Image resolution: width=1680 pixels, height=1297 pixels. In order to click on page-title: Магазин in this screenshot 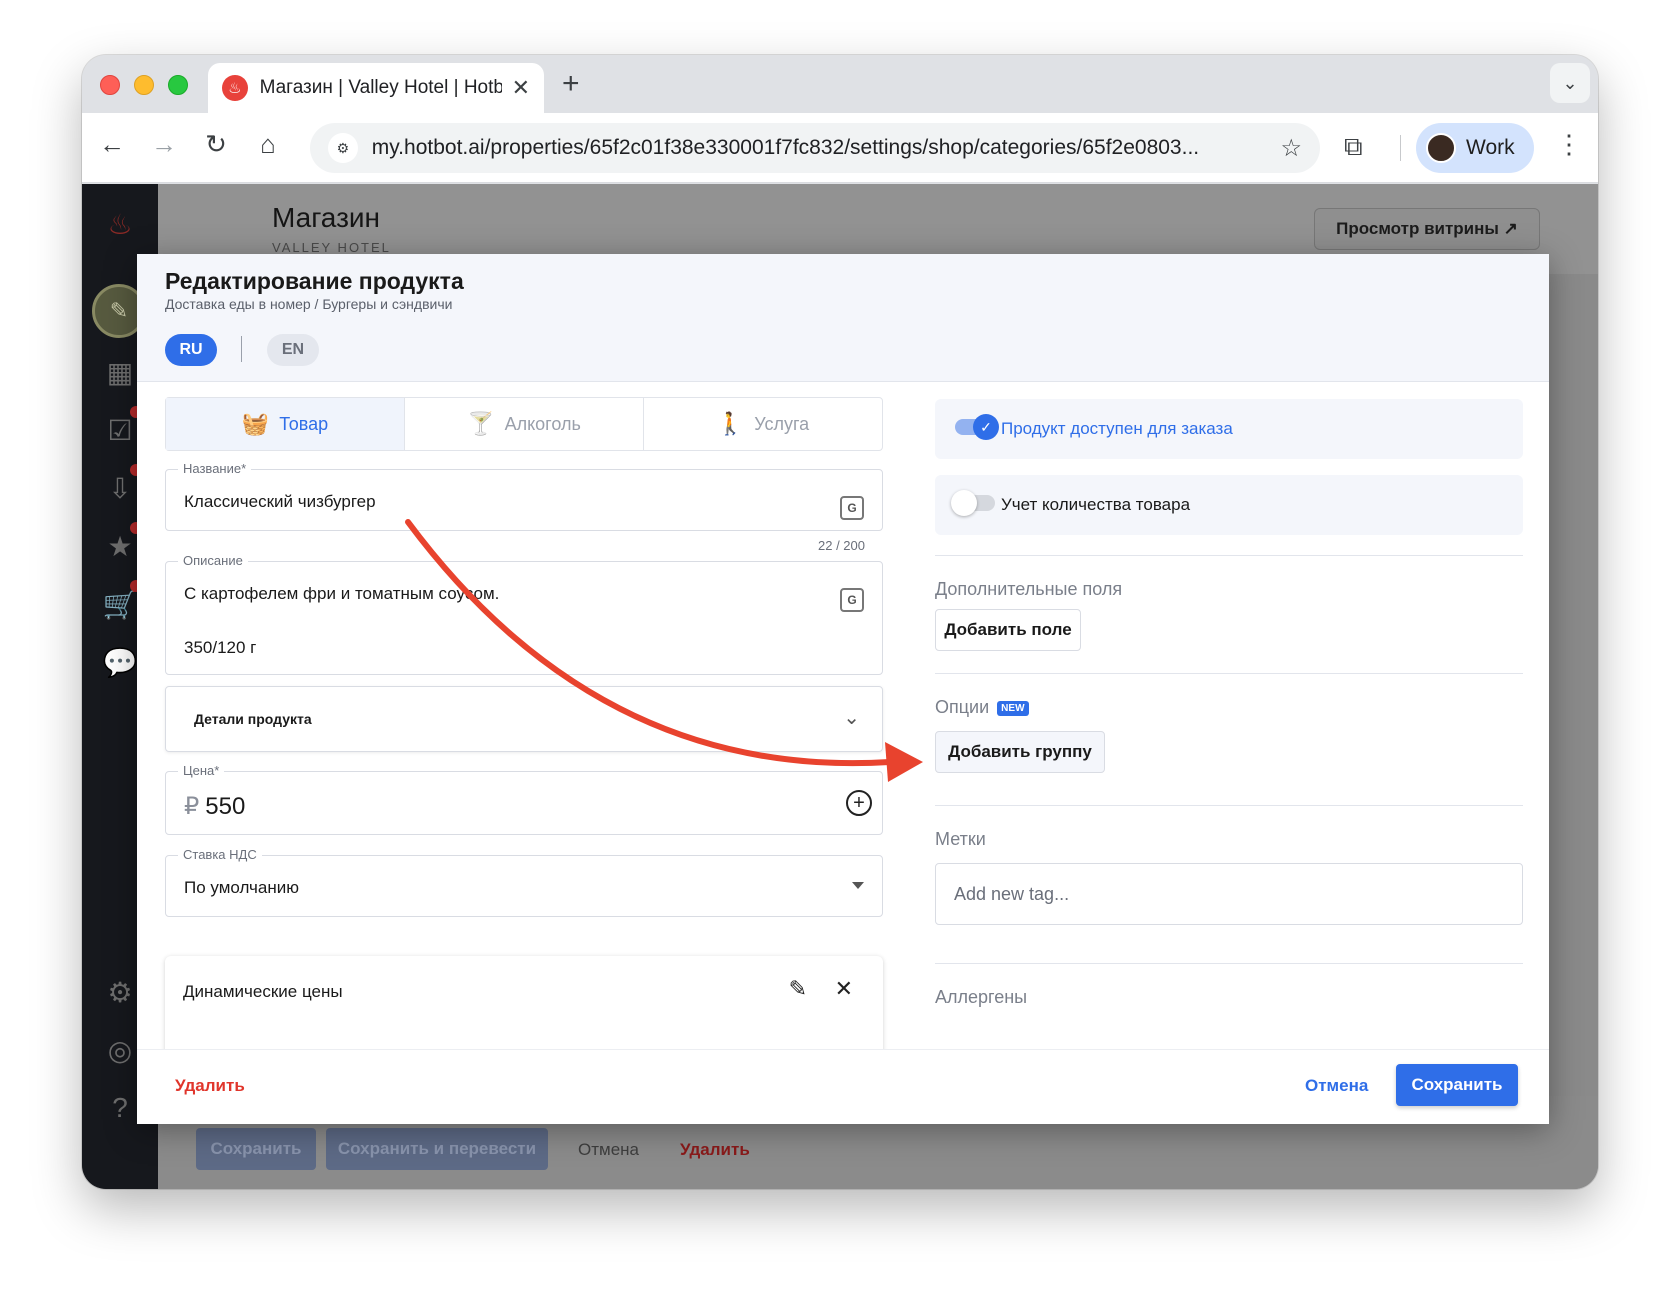, I will do `click(326, 217)`.